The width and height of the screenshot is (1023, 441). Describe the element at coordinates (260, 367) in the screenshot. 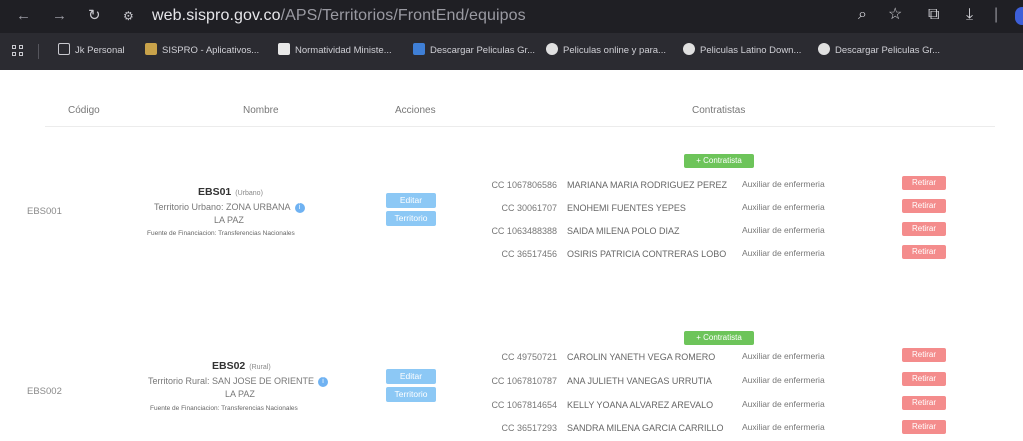

I see `team-type: (Rural)` at that location.